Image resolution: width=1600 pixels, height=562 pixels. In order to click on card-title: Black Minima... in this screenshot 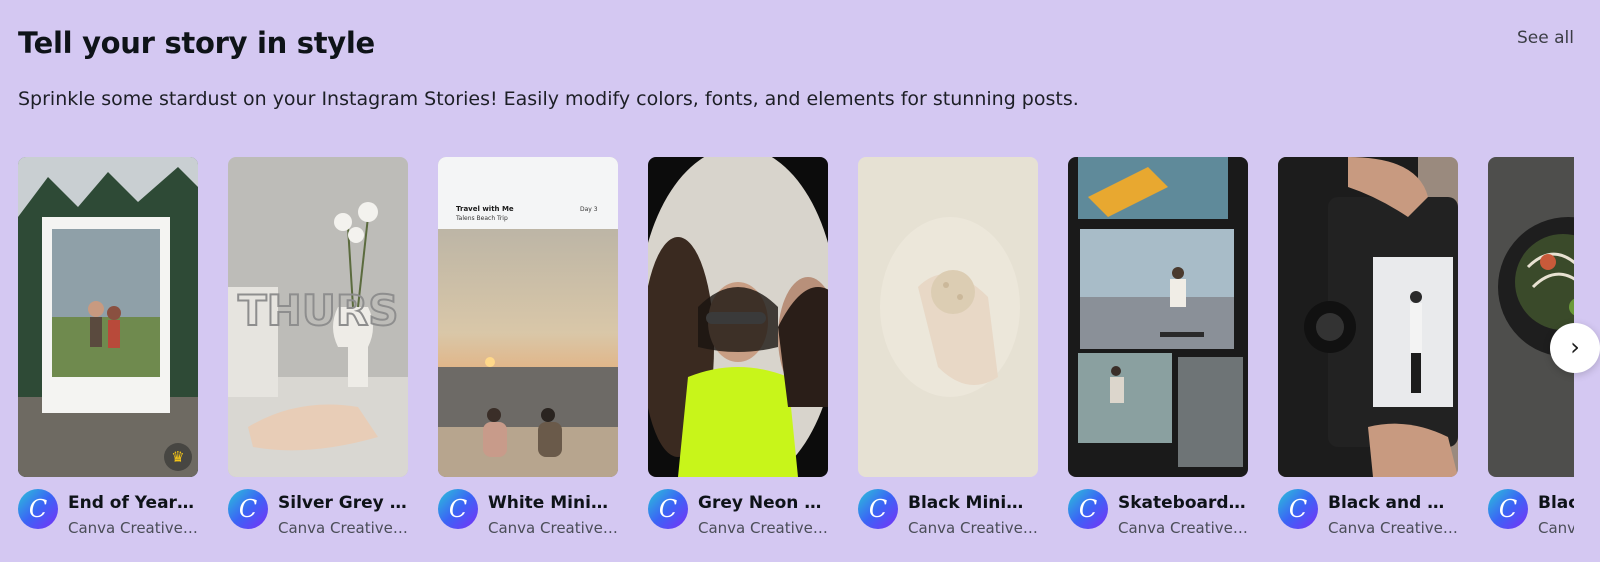, I will do `click(973, 503)`.